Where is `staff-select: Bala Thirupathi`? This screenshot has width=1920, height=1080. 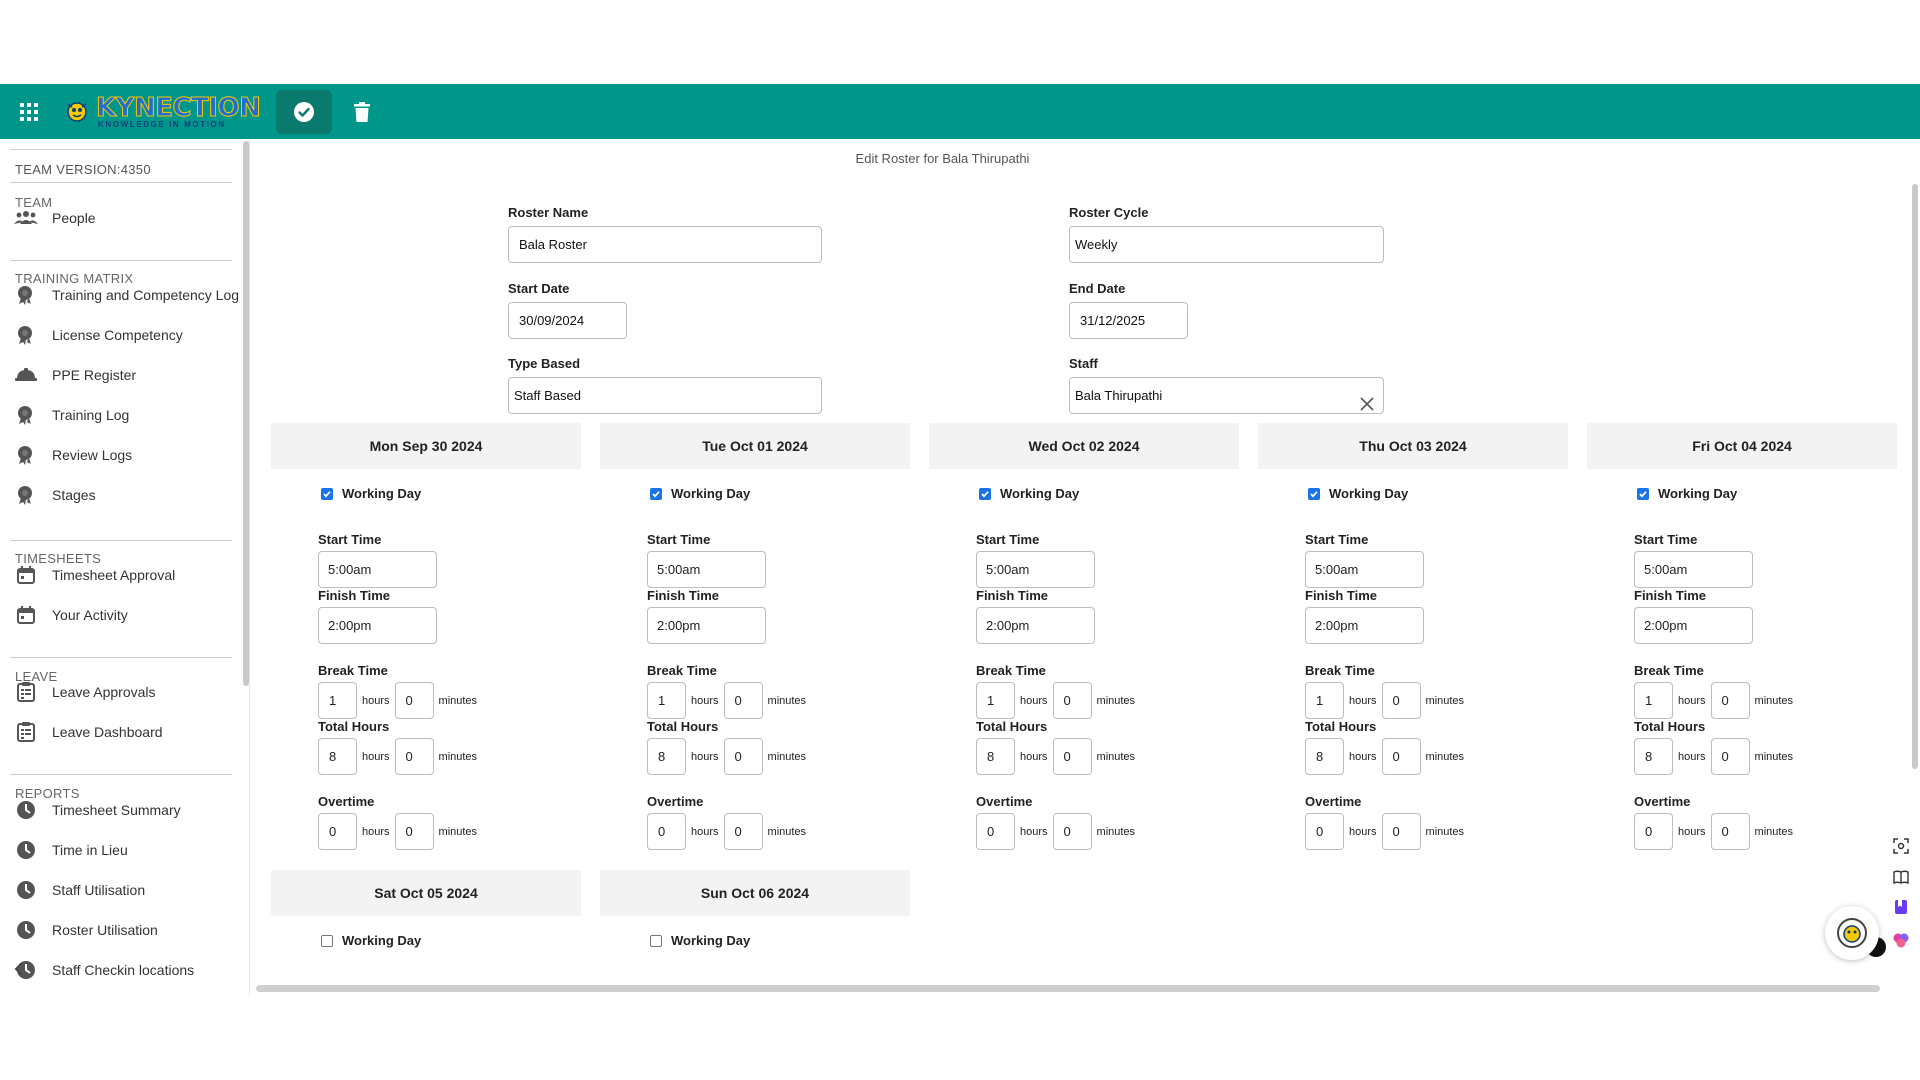 staff-select: Bala Thirupathi is located at coordinates (1226, 395).